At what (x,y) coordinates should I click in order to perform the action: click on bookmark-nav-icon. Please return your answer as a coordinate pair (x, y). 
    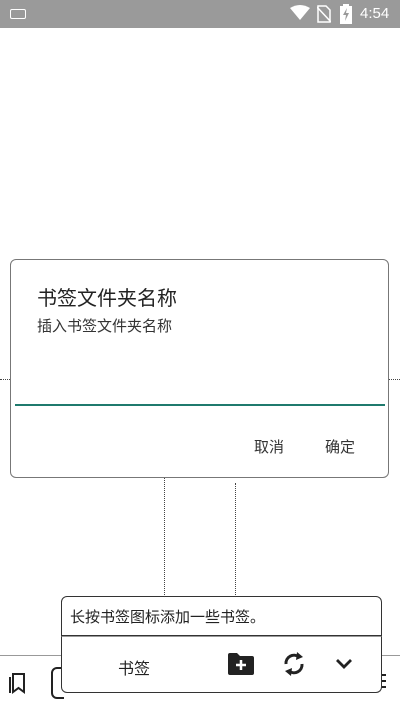
    Looking at the image, I should click on (18, 683).